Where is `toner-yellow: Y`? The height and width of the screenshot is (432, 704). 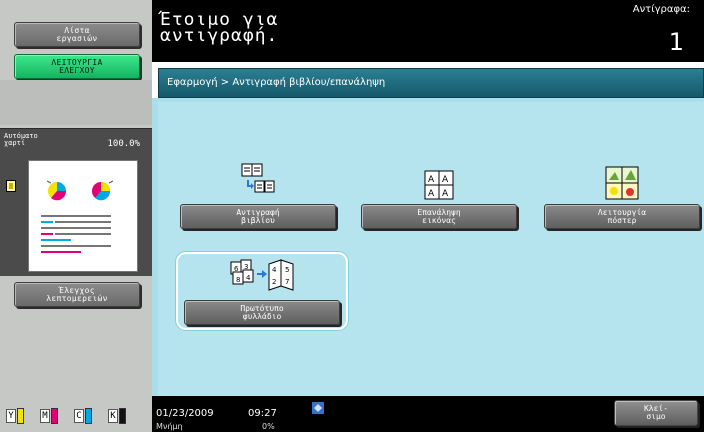 toner-yellow: Y is located at coordinates (15, 416).